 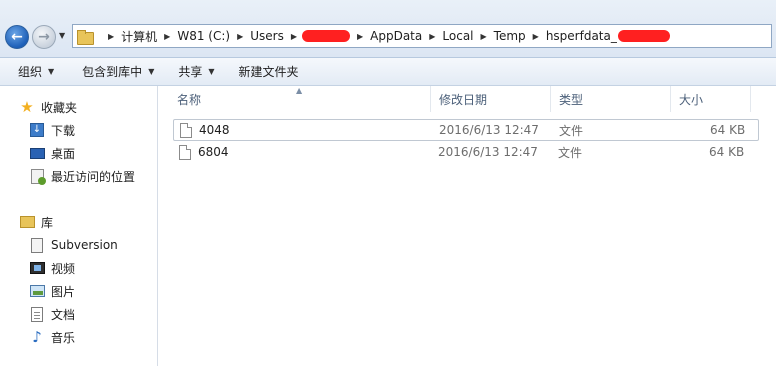 I want to click on breadcrumb-drive: W81 (C:), so click(x=203, y=36).